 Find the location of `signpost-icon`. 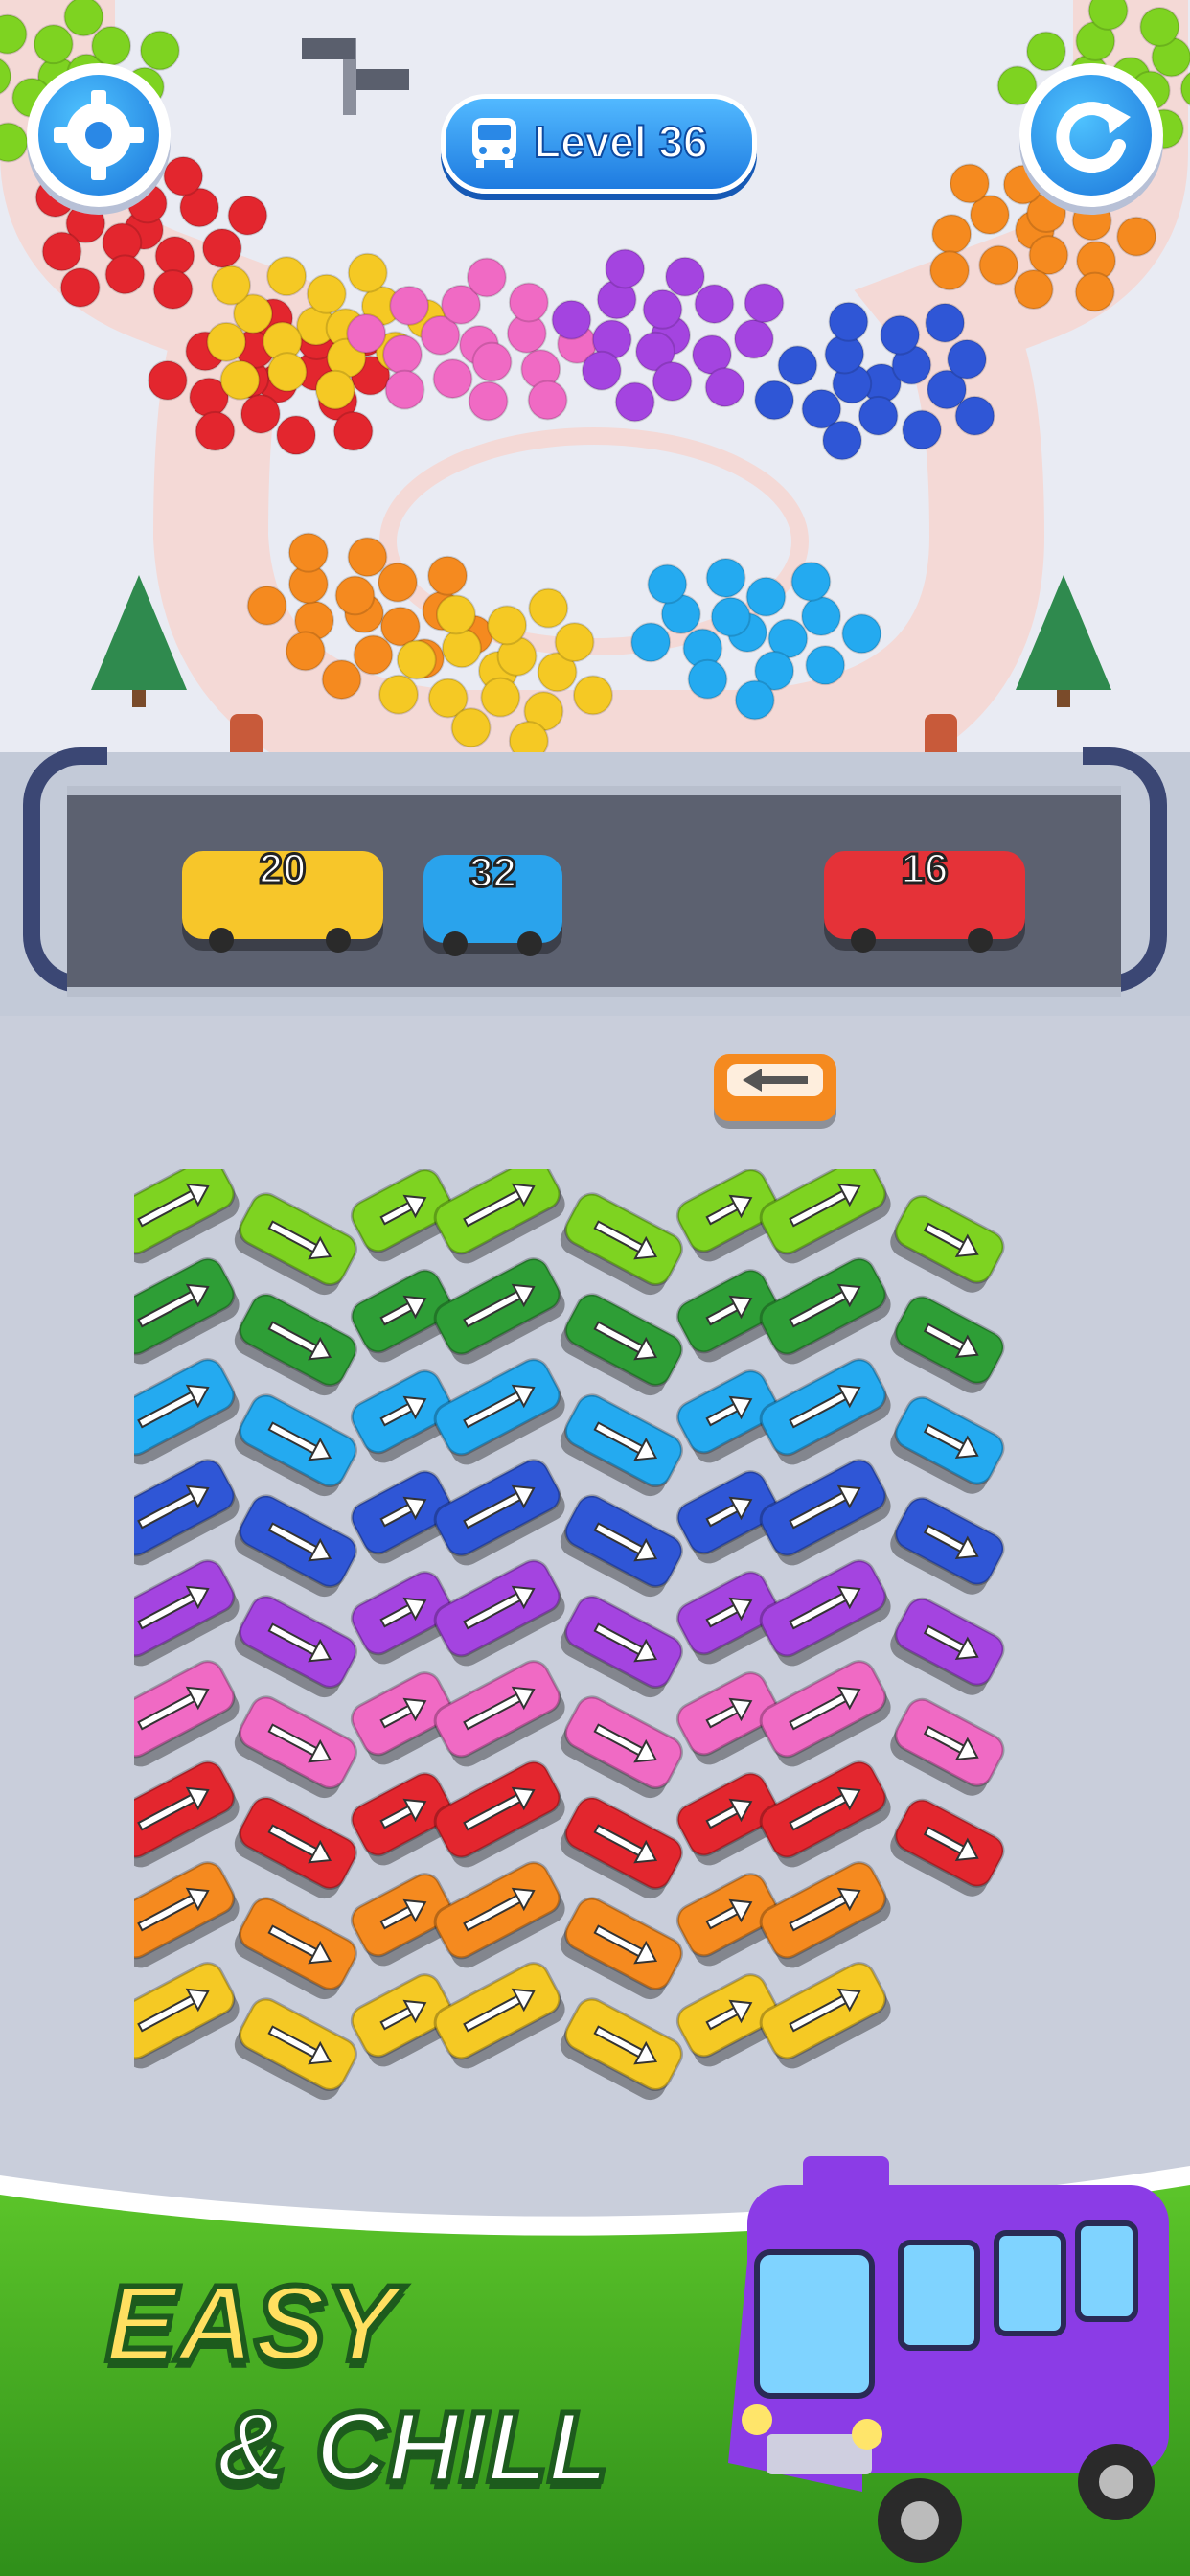

signpost-icon is located at coordinates (356, 76).